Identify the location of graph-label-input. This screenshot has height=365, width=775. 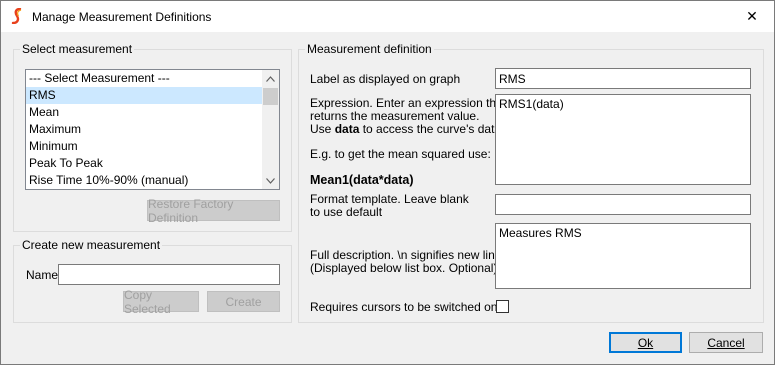
(623, 78).